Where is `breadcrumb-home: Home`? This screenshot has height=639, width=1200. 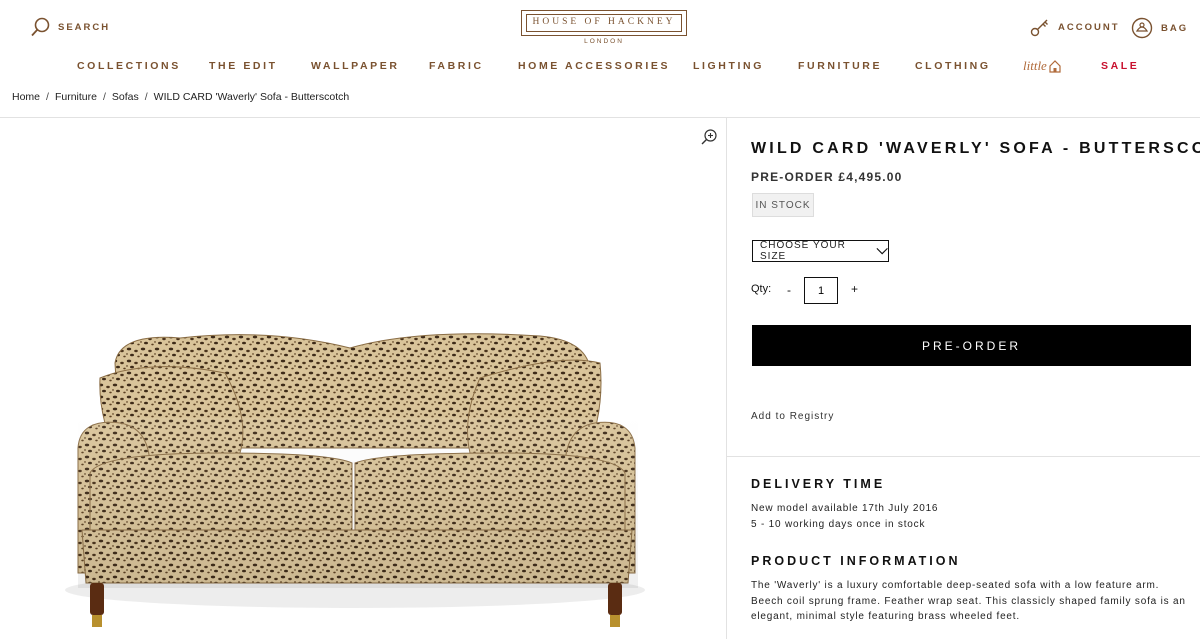 breadcrumb-home: Home is located at coordinates (26, 97).